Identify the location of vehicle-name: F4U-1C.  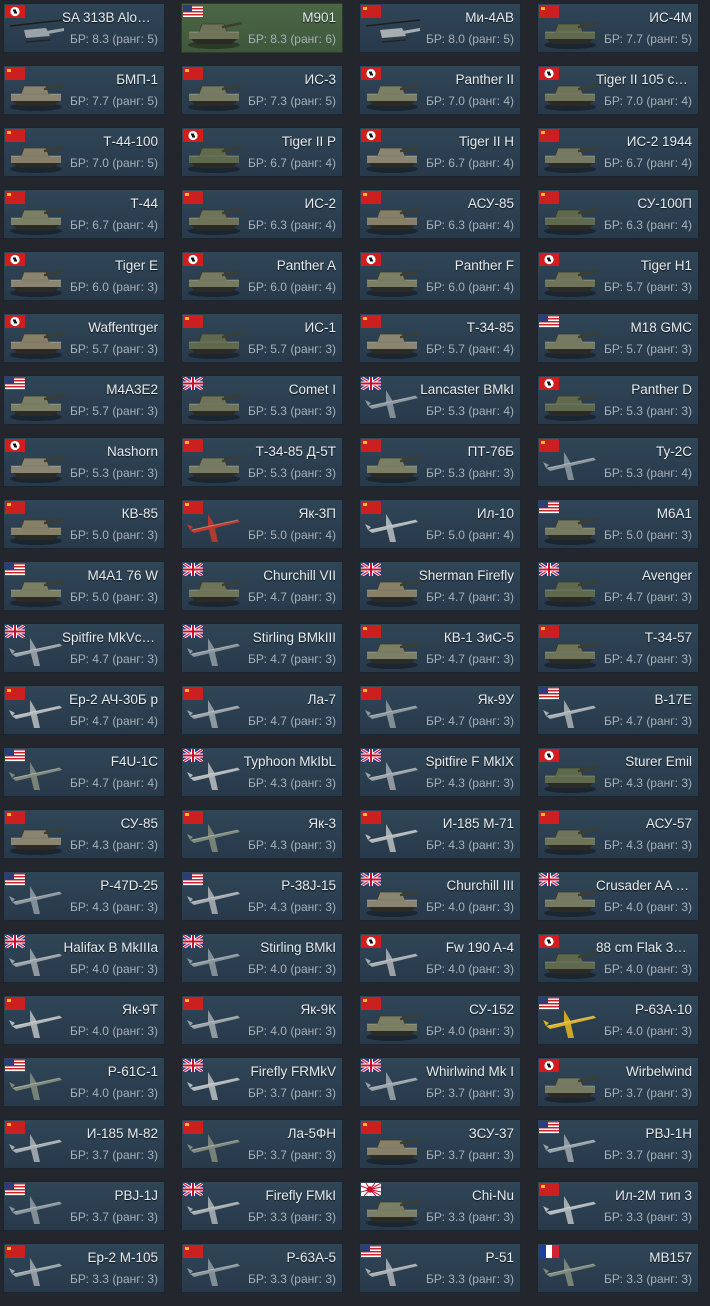
(134, 761).